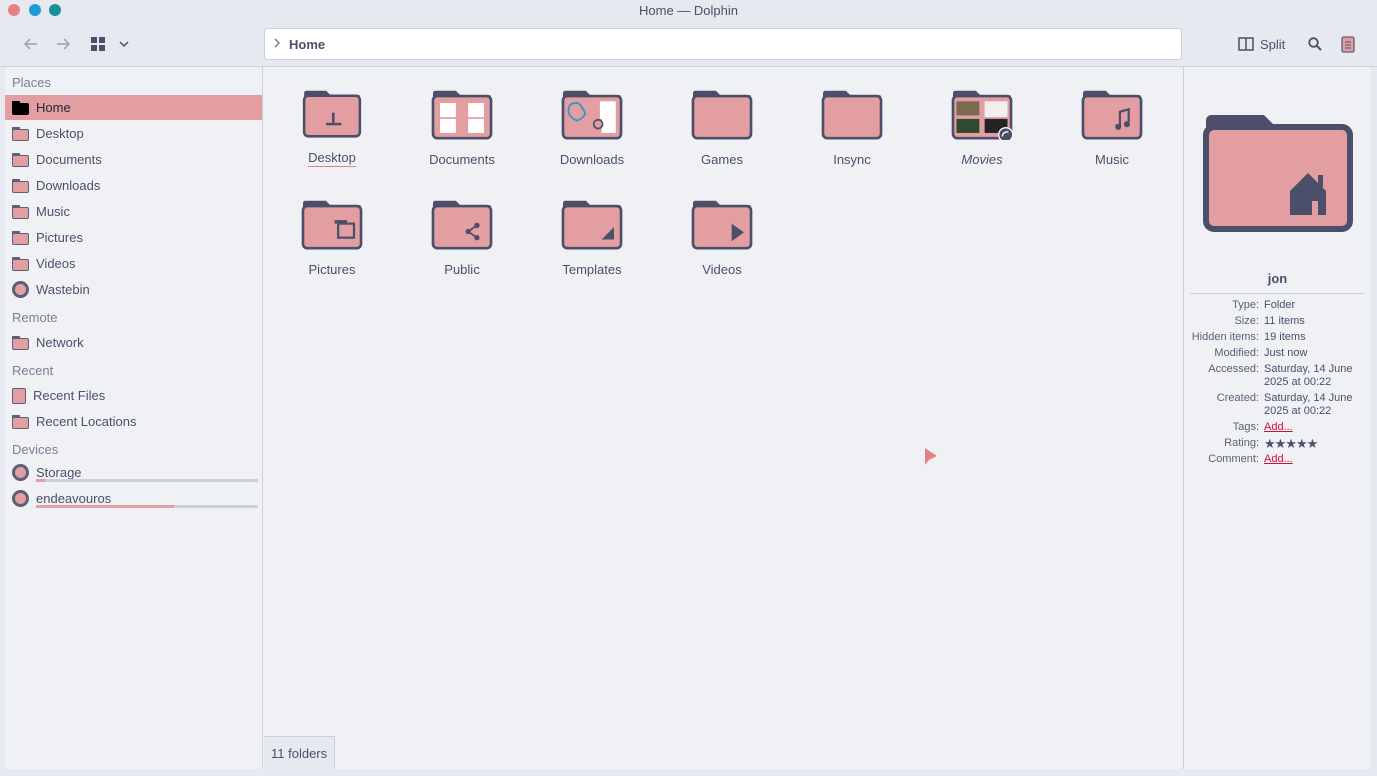 This screenshot has width=1377, height=776. Describe the element at coordinates (462, 227) in the screenshot. I see `folder-item-public: Public` at that location.